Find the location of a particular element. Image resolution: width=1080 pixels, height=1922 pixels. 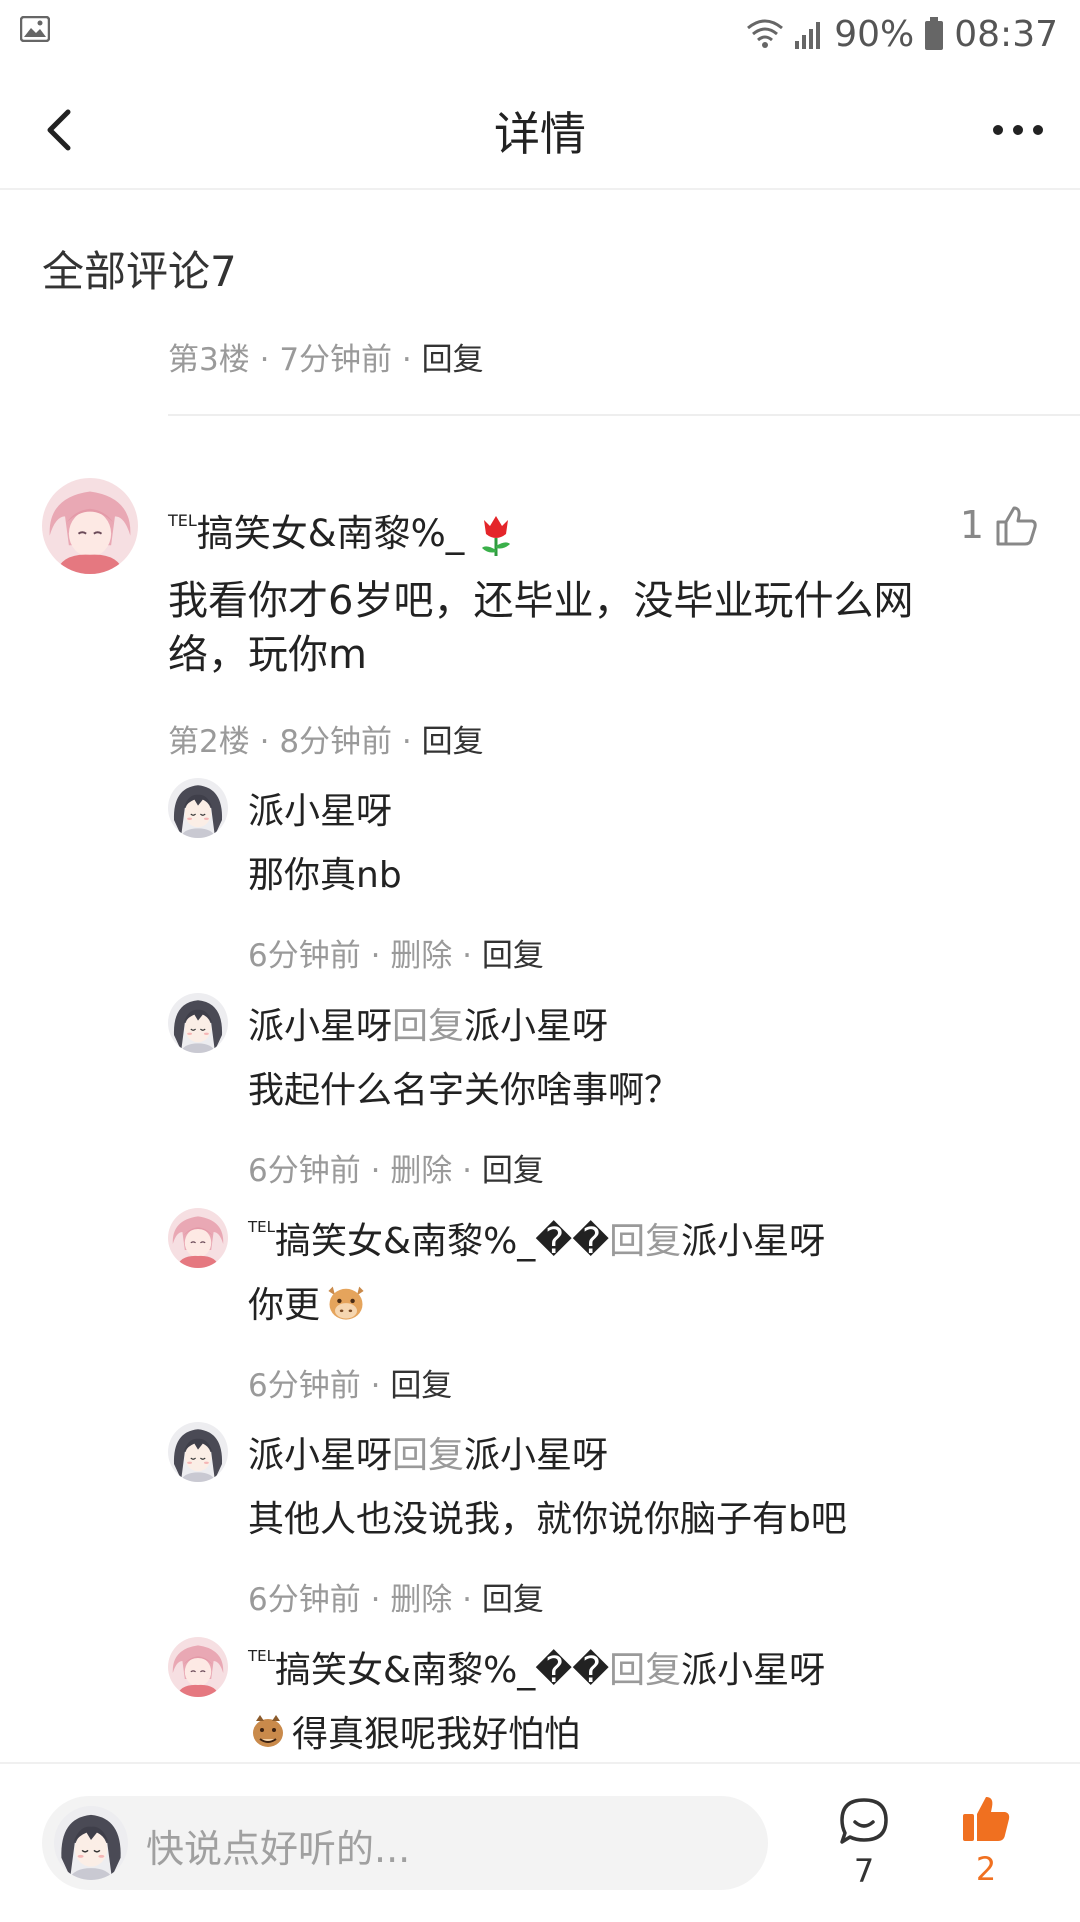

reply-text: 你更 is located at coordinates (308, 1302).